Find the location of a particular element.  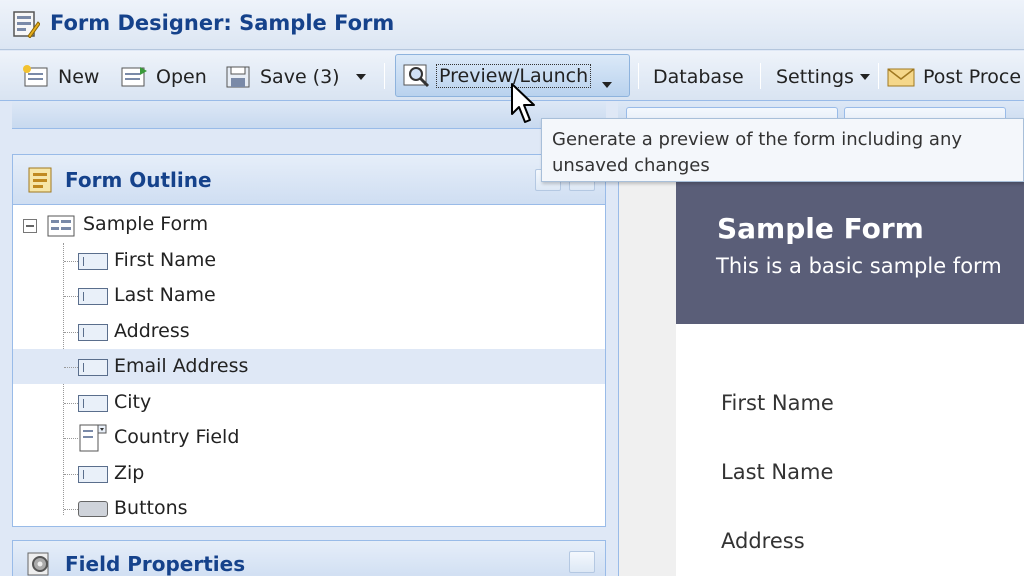

tree-item-zip: Zip is located at coordinates (309, 473).